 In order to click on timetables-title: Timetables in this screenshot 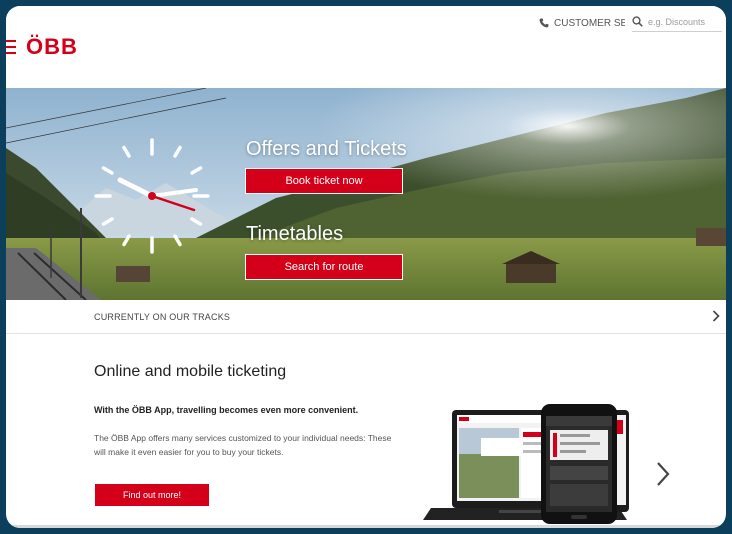, I will do `click(295, 234)`.